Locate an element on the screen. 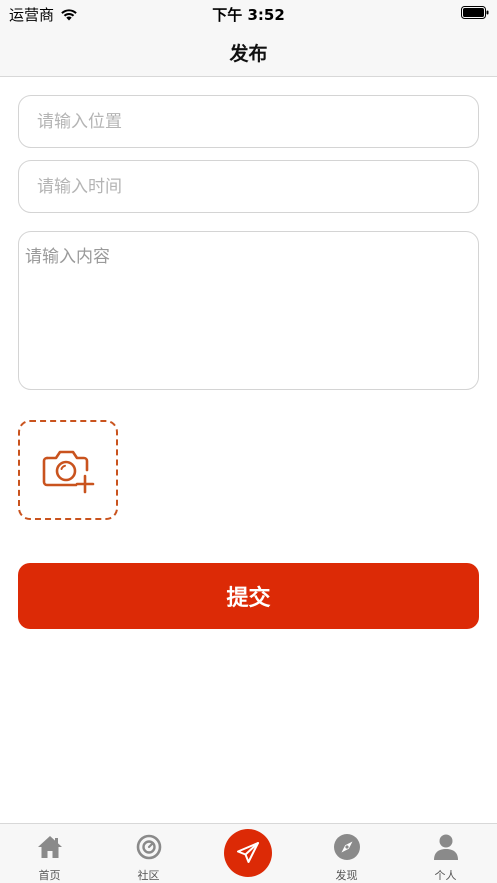 This screenshot has height=883, width=497. person-icon is located at coordinates (446, 847).